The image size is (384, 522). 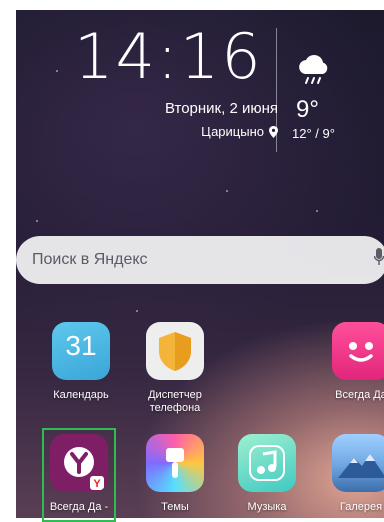 What do you see at coordinates (79, 475) in the screenshot?
I see `selection-highlight` at bounding box center [79, 475].